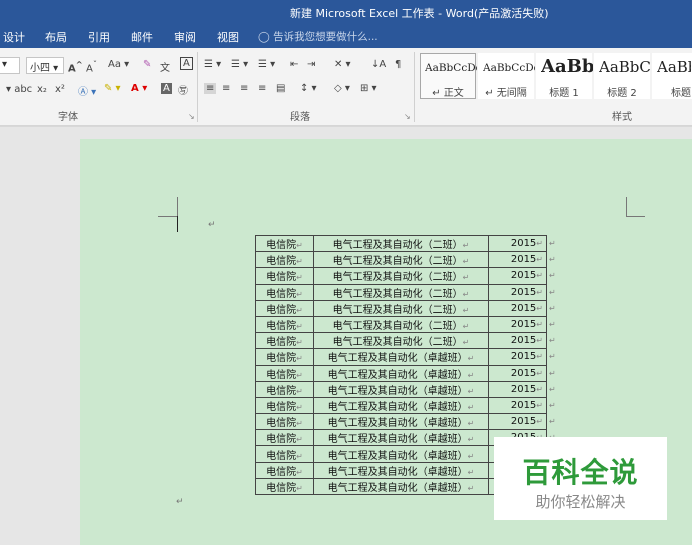 This screenshot has height=545, width=692. I want to click on style-normal: AaBbCcDd ↵ 正文, so click(448, 76).